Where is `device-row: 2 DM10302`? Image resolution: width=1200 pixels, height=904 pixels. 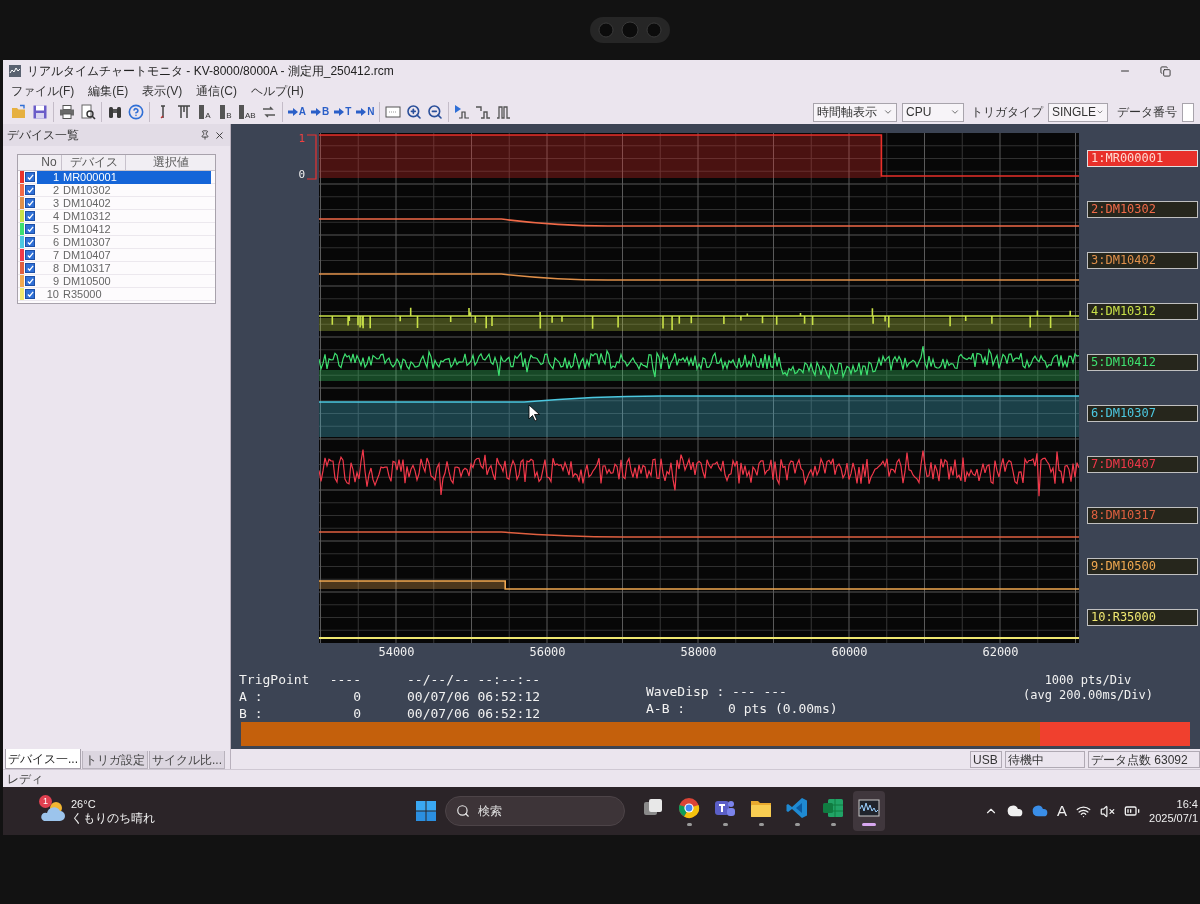
device-row: 2 DM10302 is located at coordinates (116, 190).